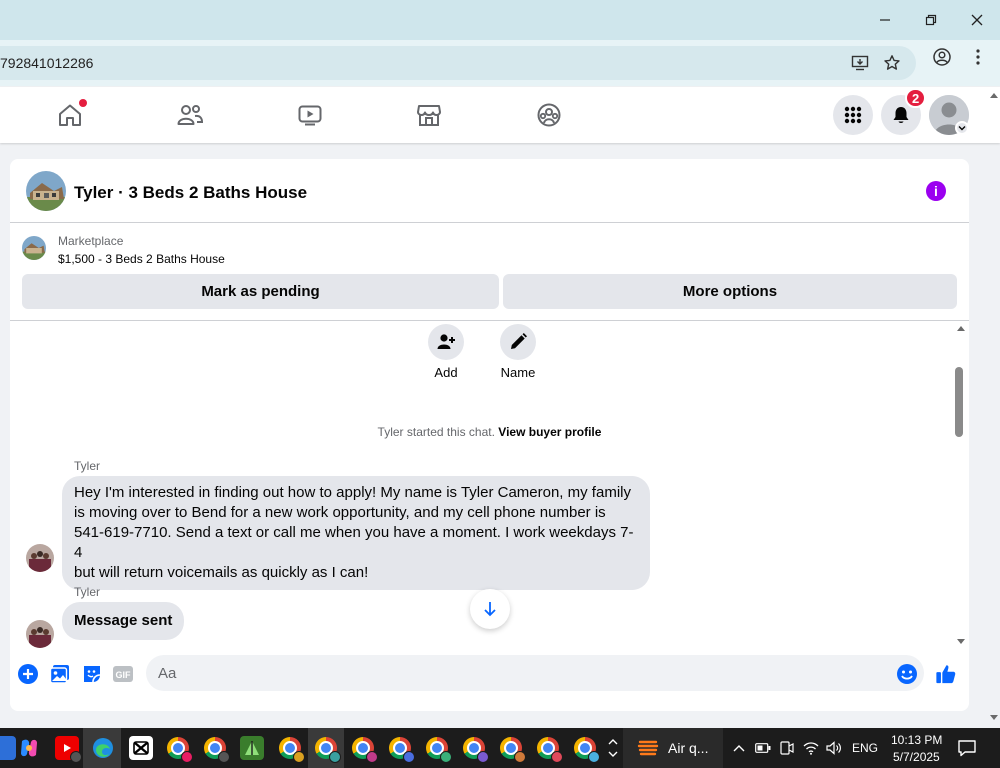 This screenshot has height=768, width=1000. Describe the element at coordinates (123, 674) in the screenshot. I see `gif-button: GIF` at that location.